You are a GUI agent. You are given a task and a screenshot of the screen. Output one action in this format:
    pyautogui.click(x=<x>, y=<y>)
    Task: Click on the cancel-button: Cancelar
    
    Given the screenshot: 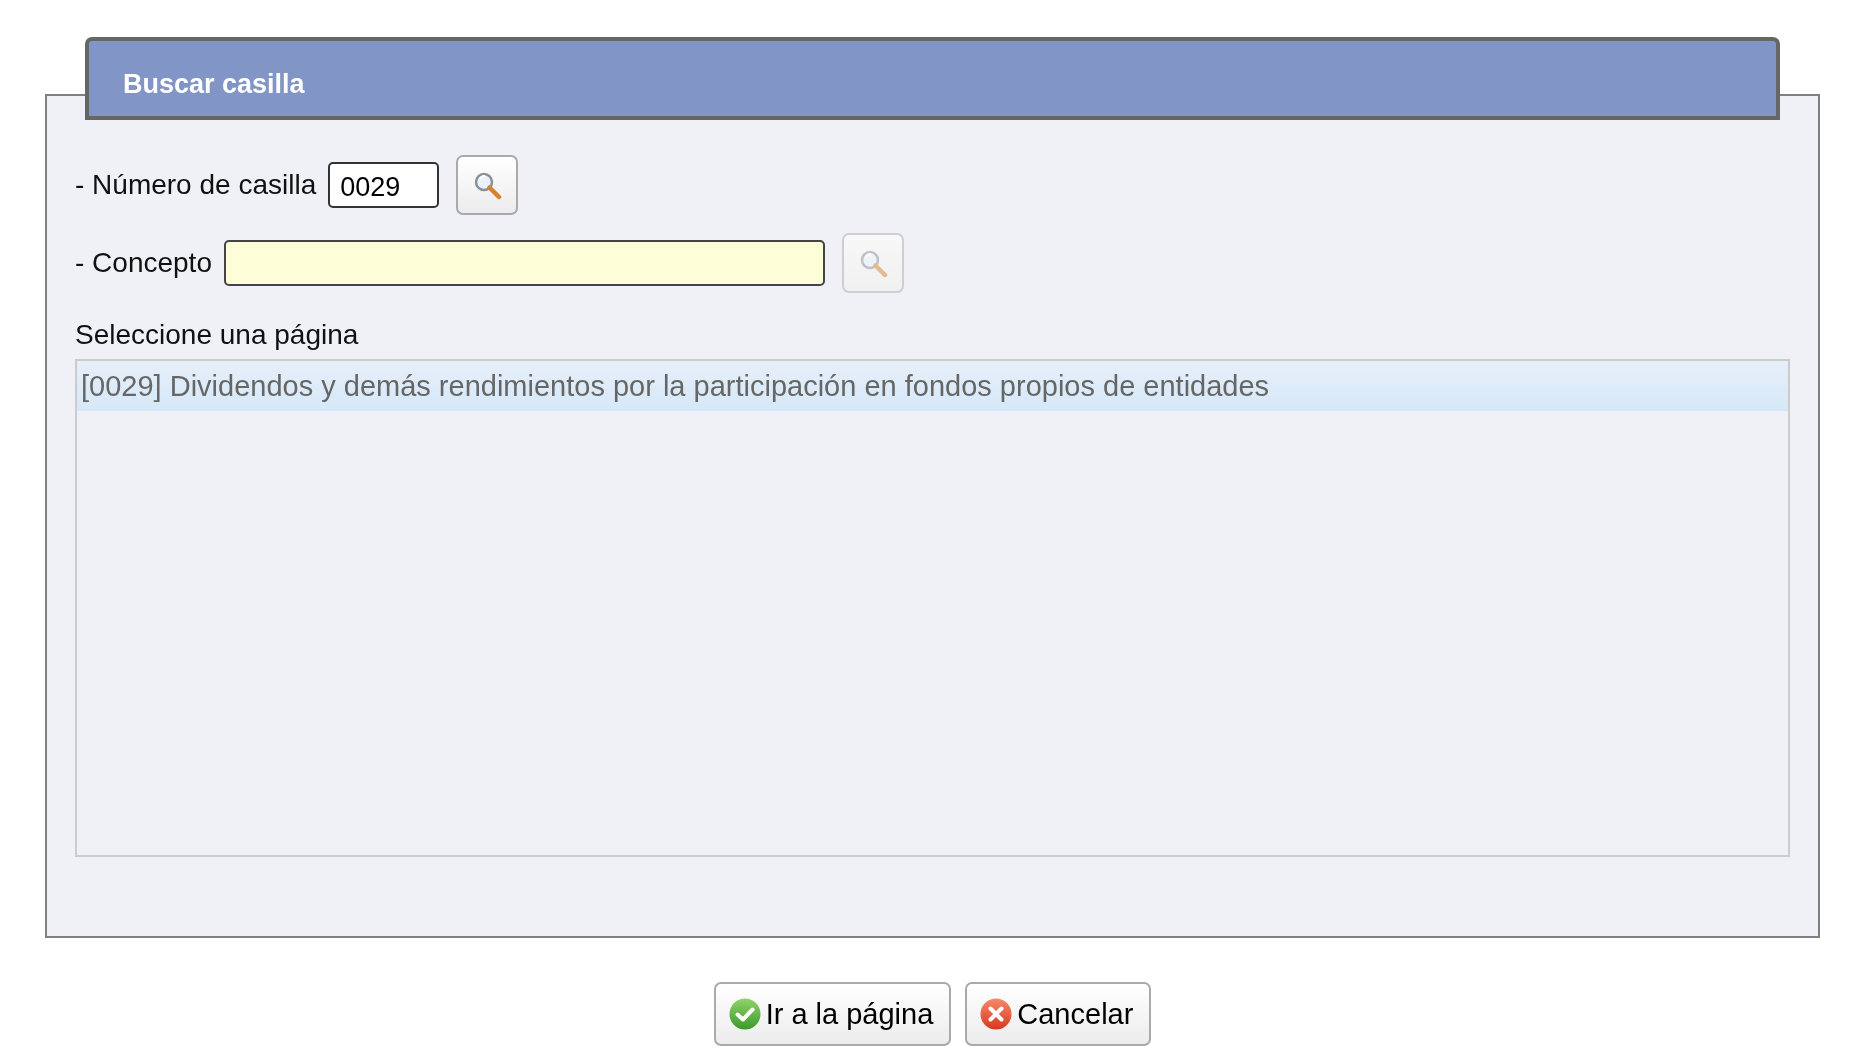 What is the action you would take?
    pyautogui.click(x=1058, y=1014)
    